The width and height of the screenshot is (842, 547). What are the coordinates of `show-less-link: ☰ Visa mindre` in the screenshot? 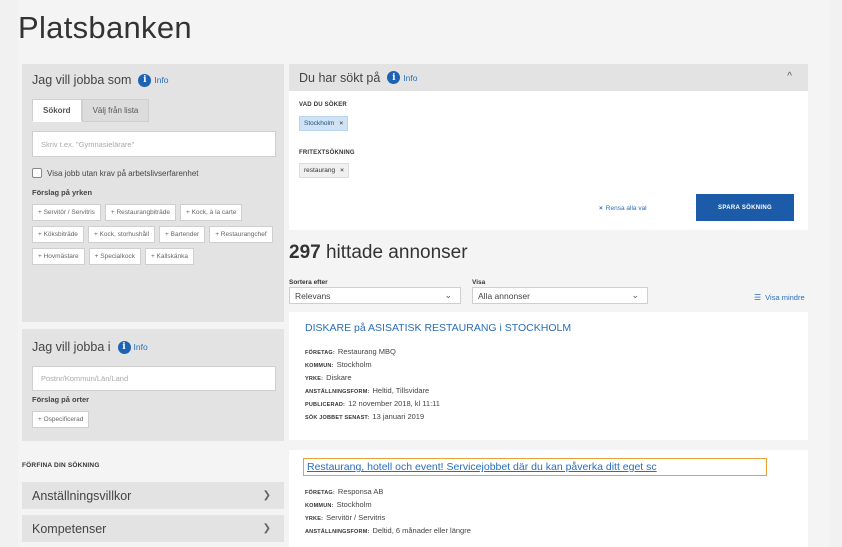 It's located at (779, 297).